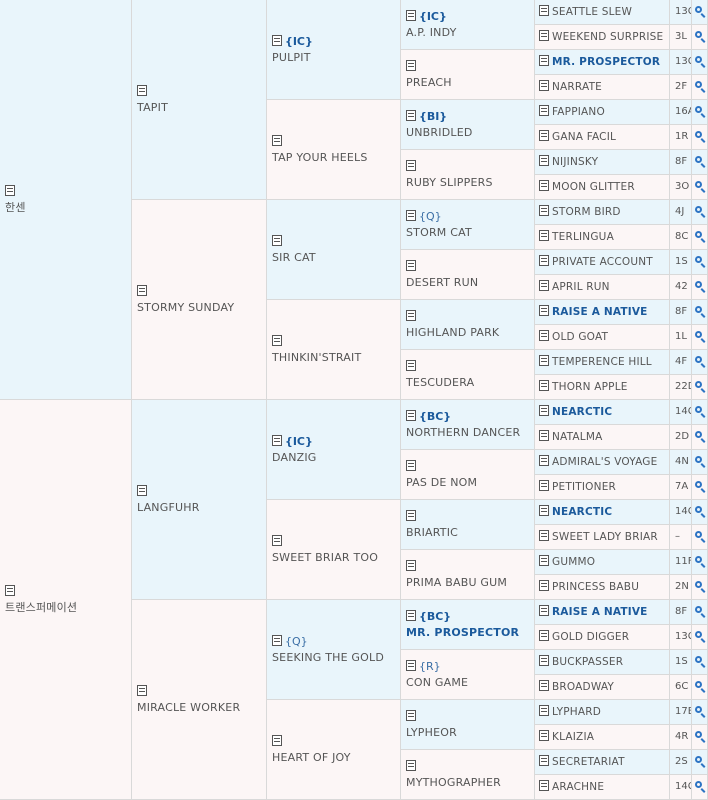 This screenshot has width=708, height=800. I want to click on horse-name: RAISE A NATIVE, so click(600, 612).